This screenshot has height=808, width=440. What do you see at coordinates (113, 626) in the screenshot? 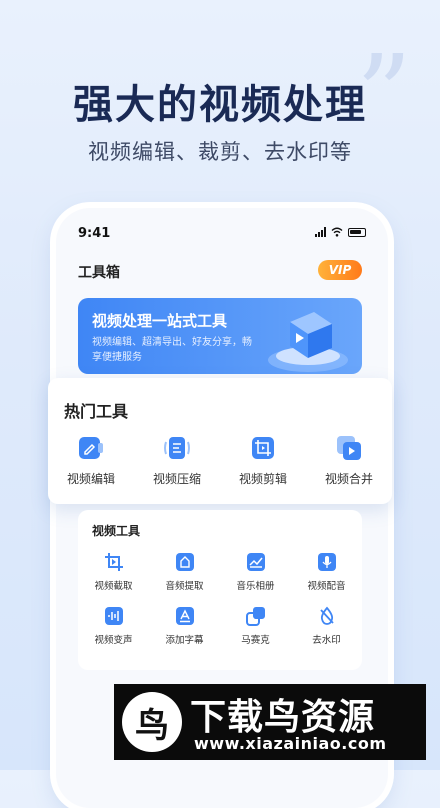
I see `tool-voice-change: 视频变声` at bounding box center [113, 626].